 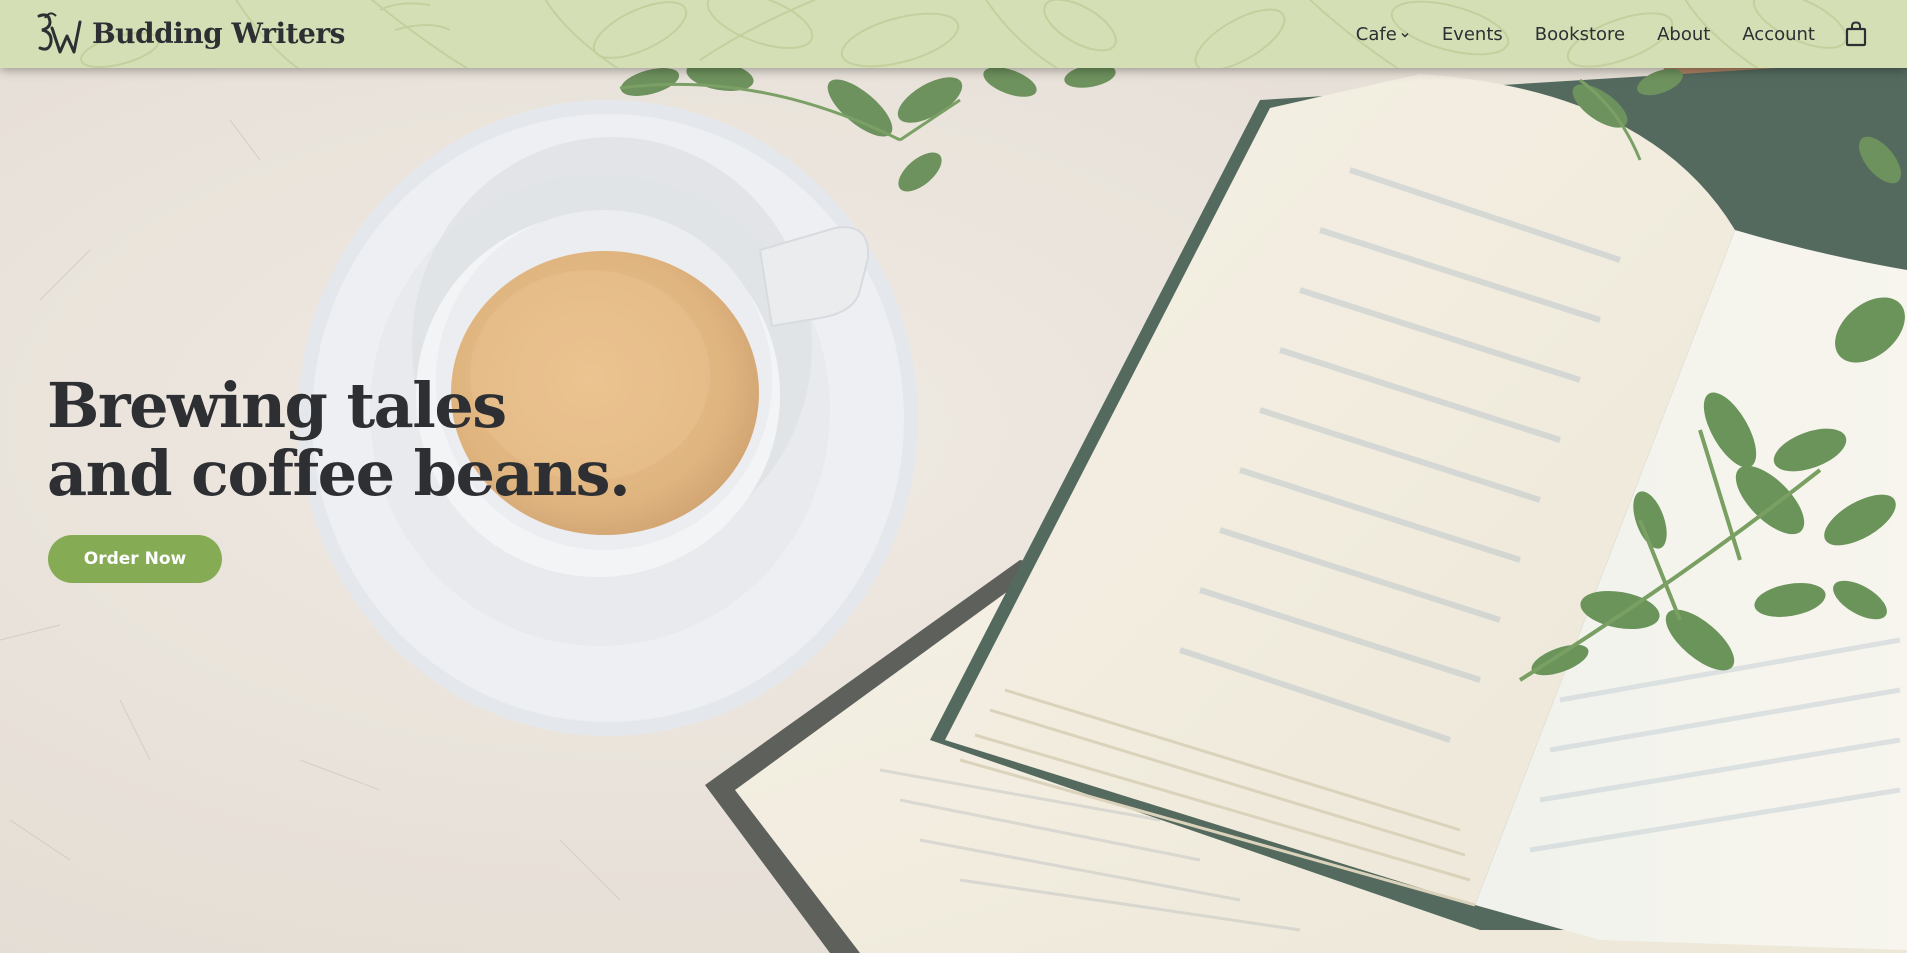 I want to click on site-logo: Budding Writers, so click(x=189, y=33).